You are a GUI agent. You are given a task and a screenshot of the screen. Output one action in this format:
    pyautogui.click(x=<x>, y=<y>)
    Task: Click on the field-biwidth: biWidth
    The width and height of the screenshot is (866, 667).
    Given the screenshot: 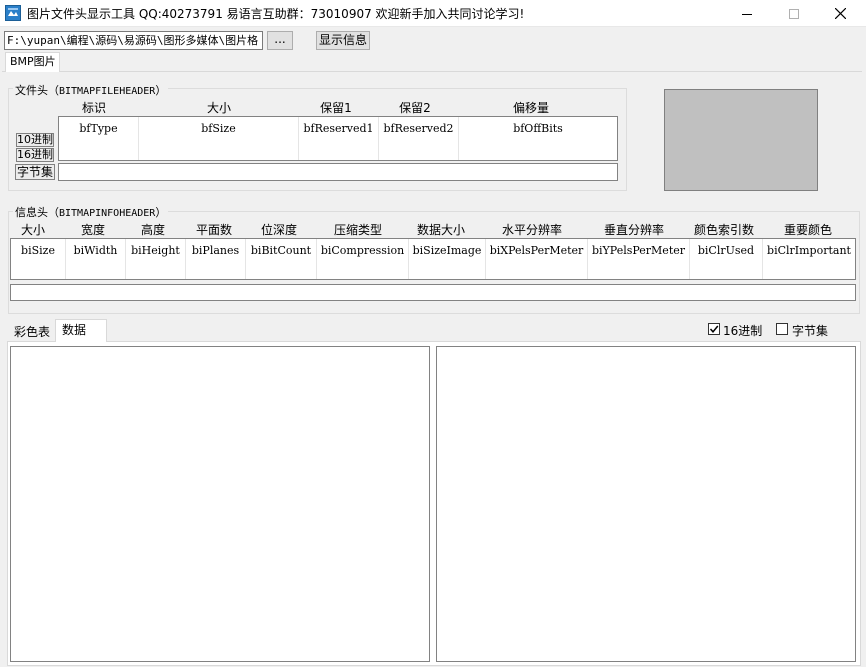 What is the action you would take?
    pyautogui.click(x=96, y=259)
    